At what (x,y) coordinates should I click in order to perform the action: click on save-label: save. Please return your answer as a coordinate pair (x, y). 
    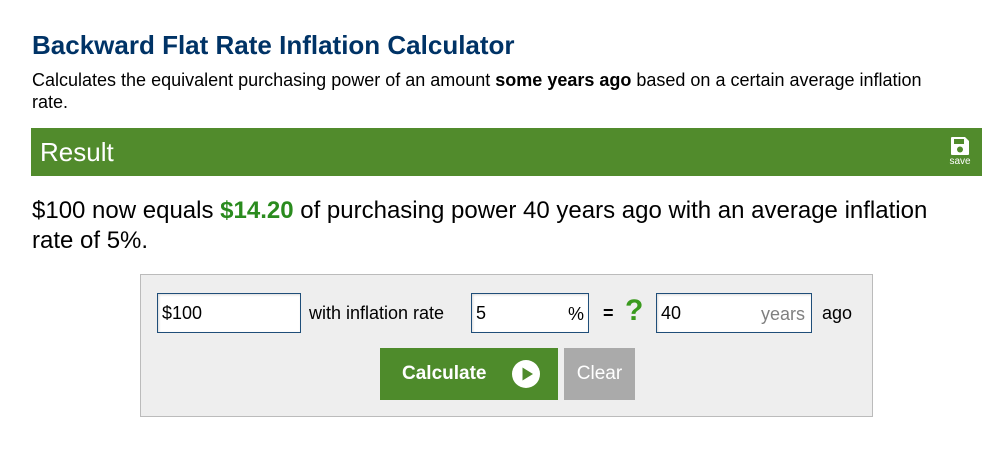
    Looking at the image, I should click on (960, 161).